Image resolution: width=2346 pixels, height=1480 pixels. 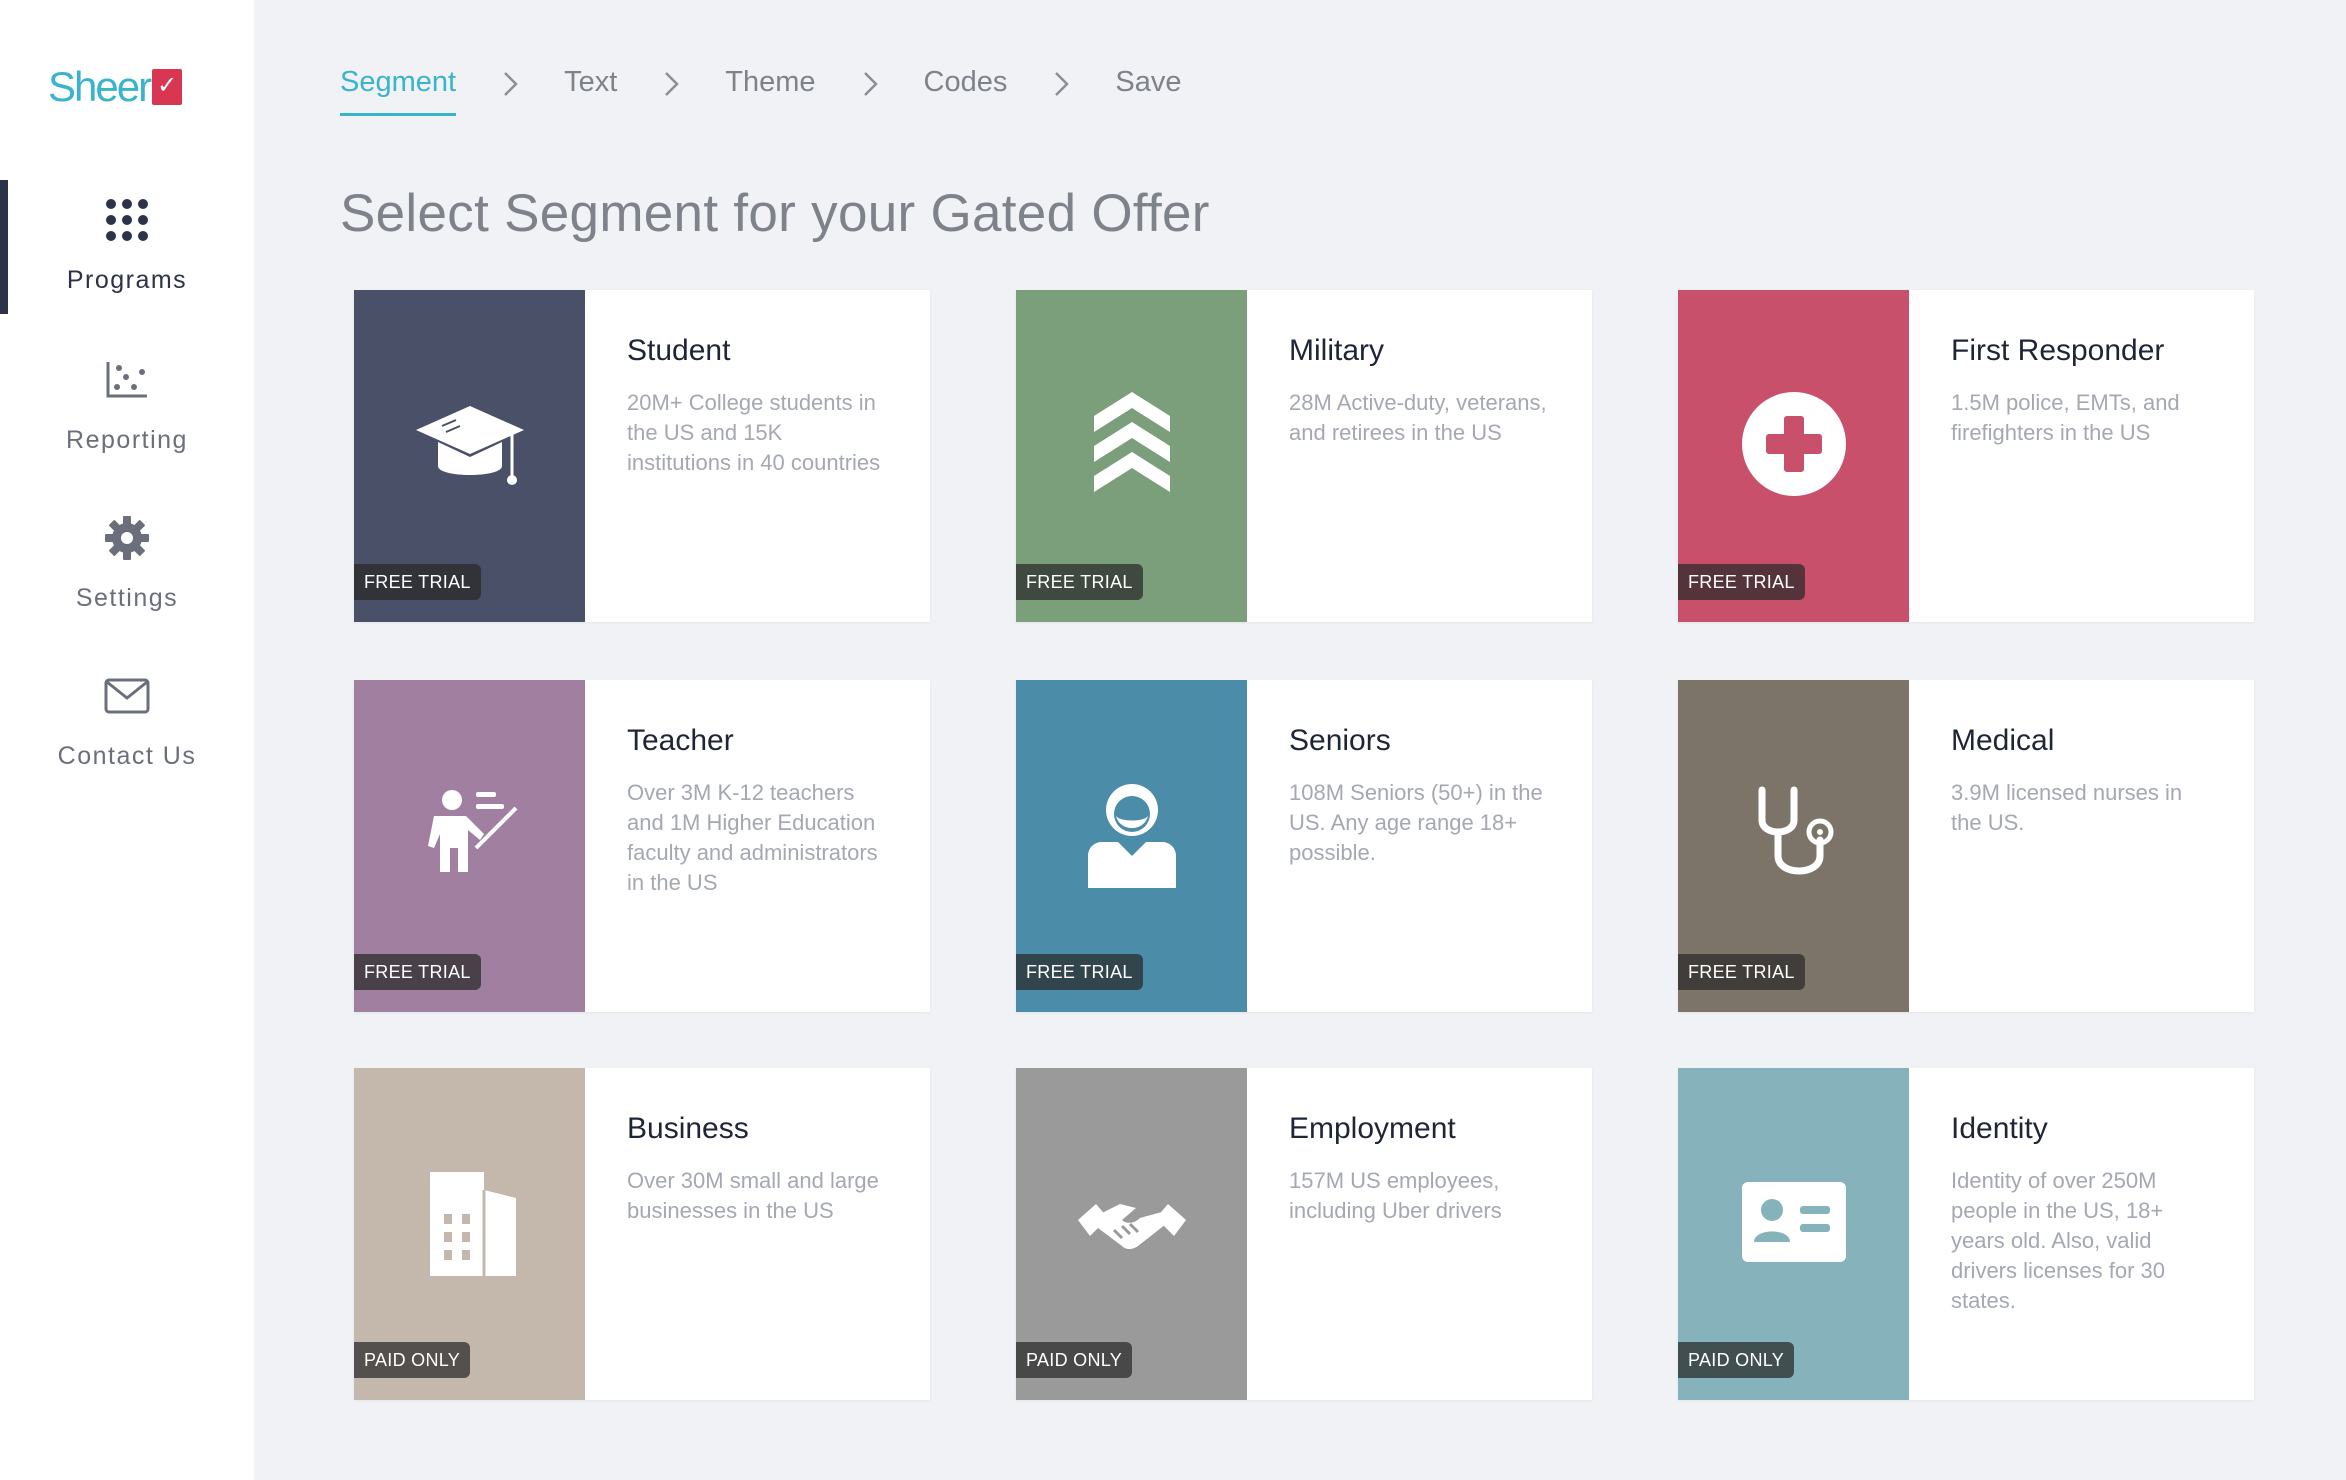 What do you see at coordinates (1340, 740) in the screenshot?
I see `card-title: Seniors` at bounding box center [1340, 740].